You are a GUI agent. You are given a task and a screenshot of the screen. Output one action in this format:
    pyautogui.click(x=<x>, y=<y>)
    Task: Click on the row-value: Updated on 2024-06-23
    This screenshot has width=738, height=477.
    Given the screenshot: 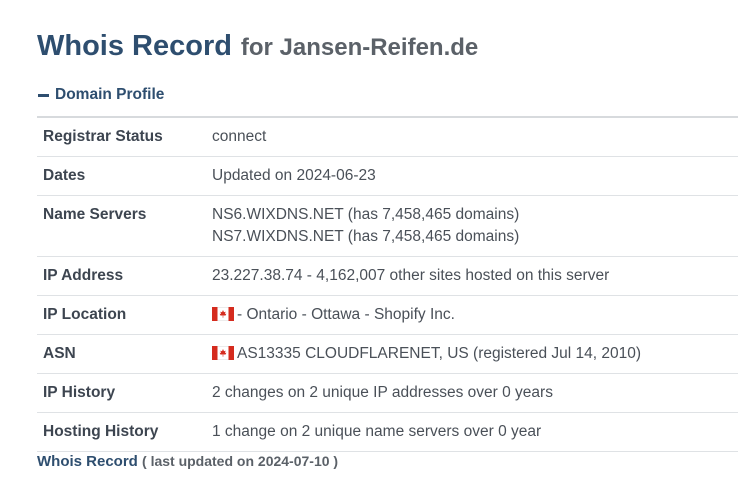 What is the action you would take?
    pyautogui.click(x=472, y=176)
    